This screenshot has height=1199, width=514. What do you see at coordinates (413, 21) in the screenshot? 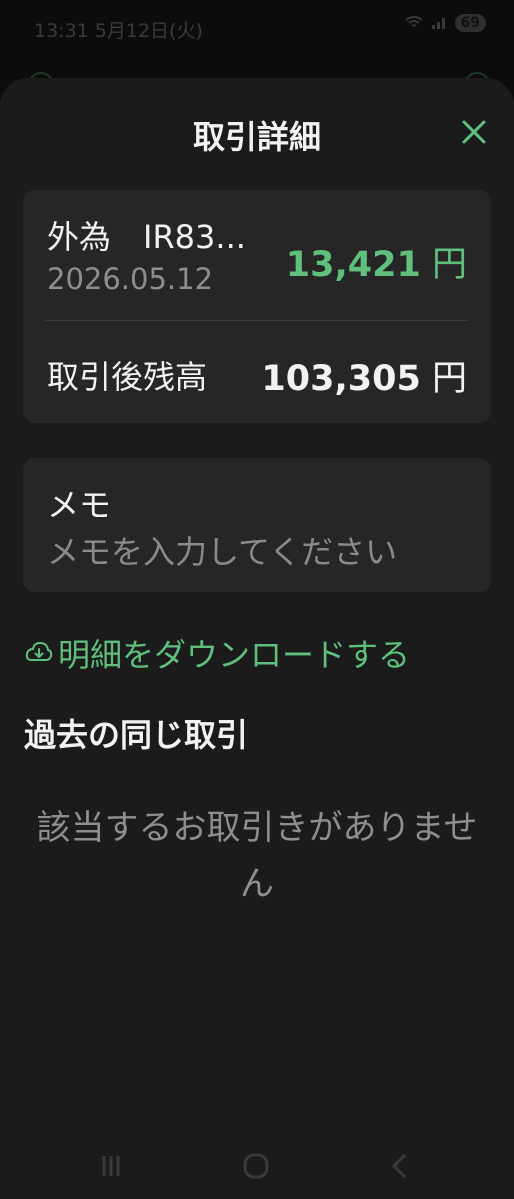
I see `wifi-icon` at bounding box center [413, 21].